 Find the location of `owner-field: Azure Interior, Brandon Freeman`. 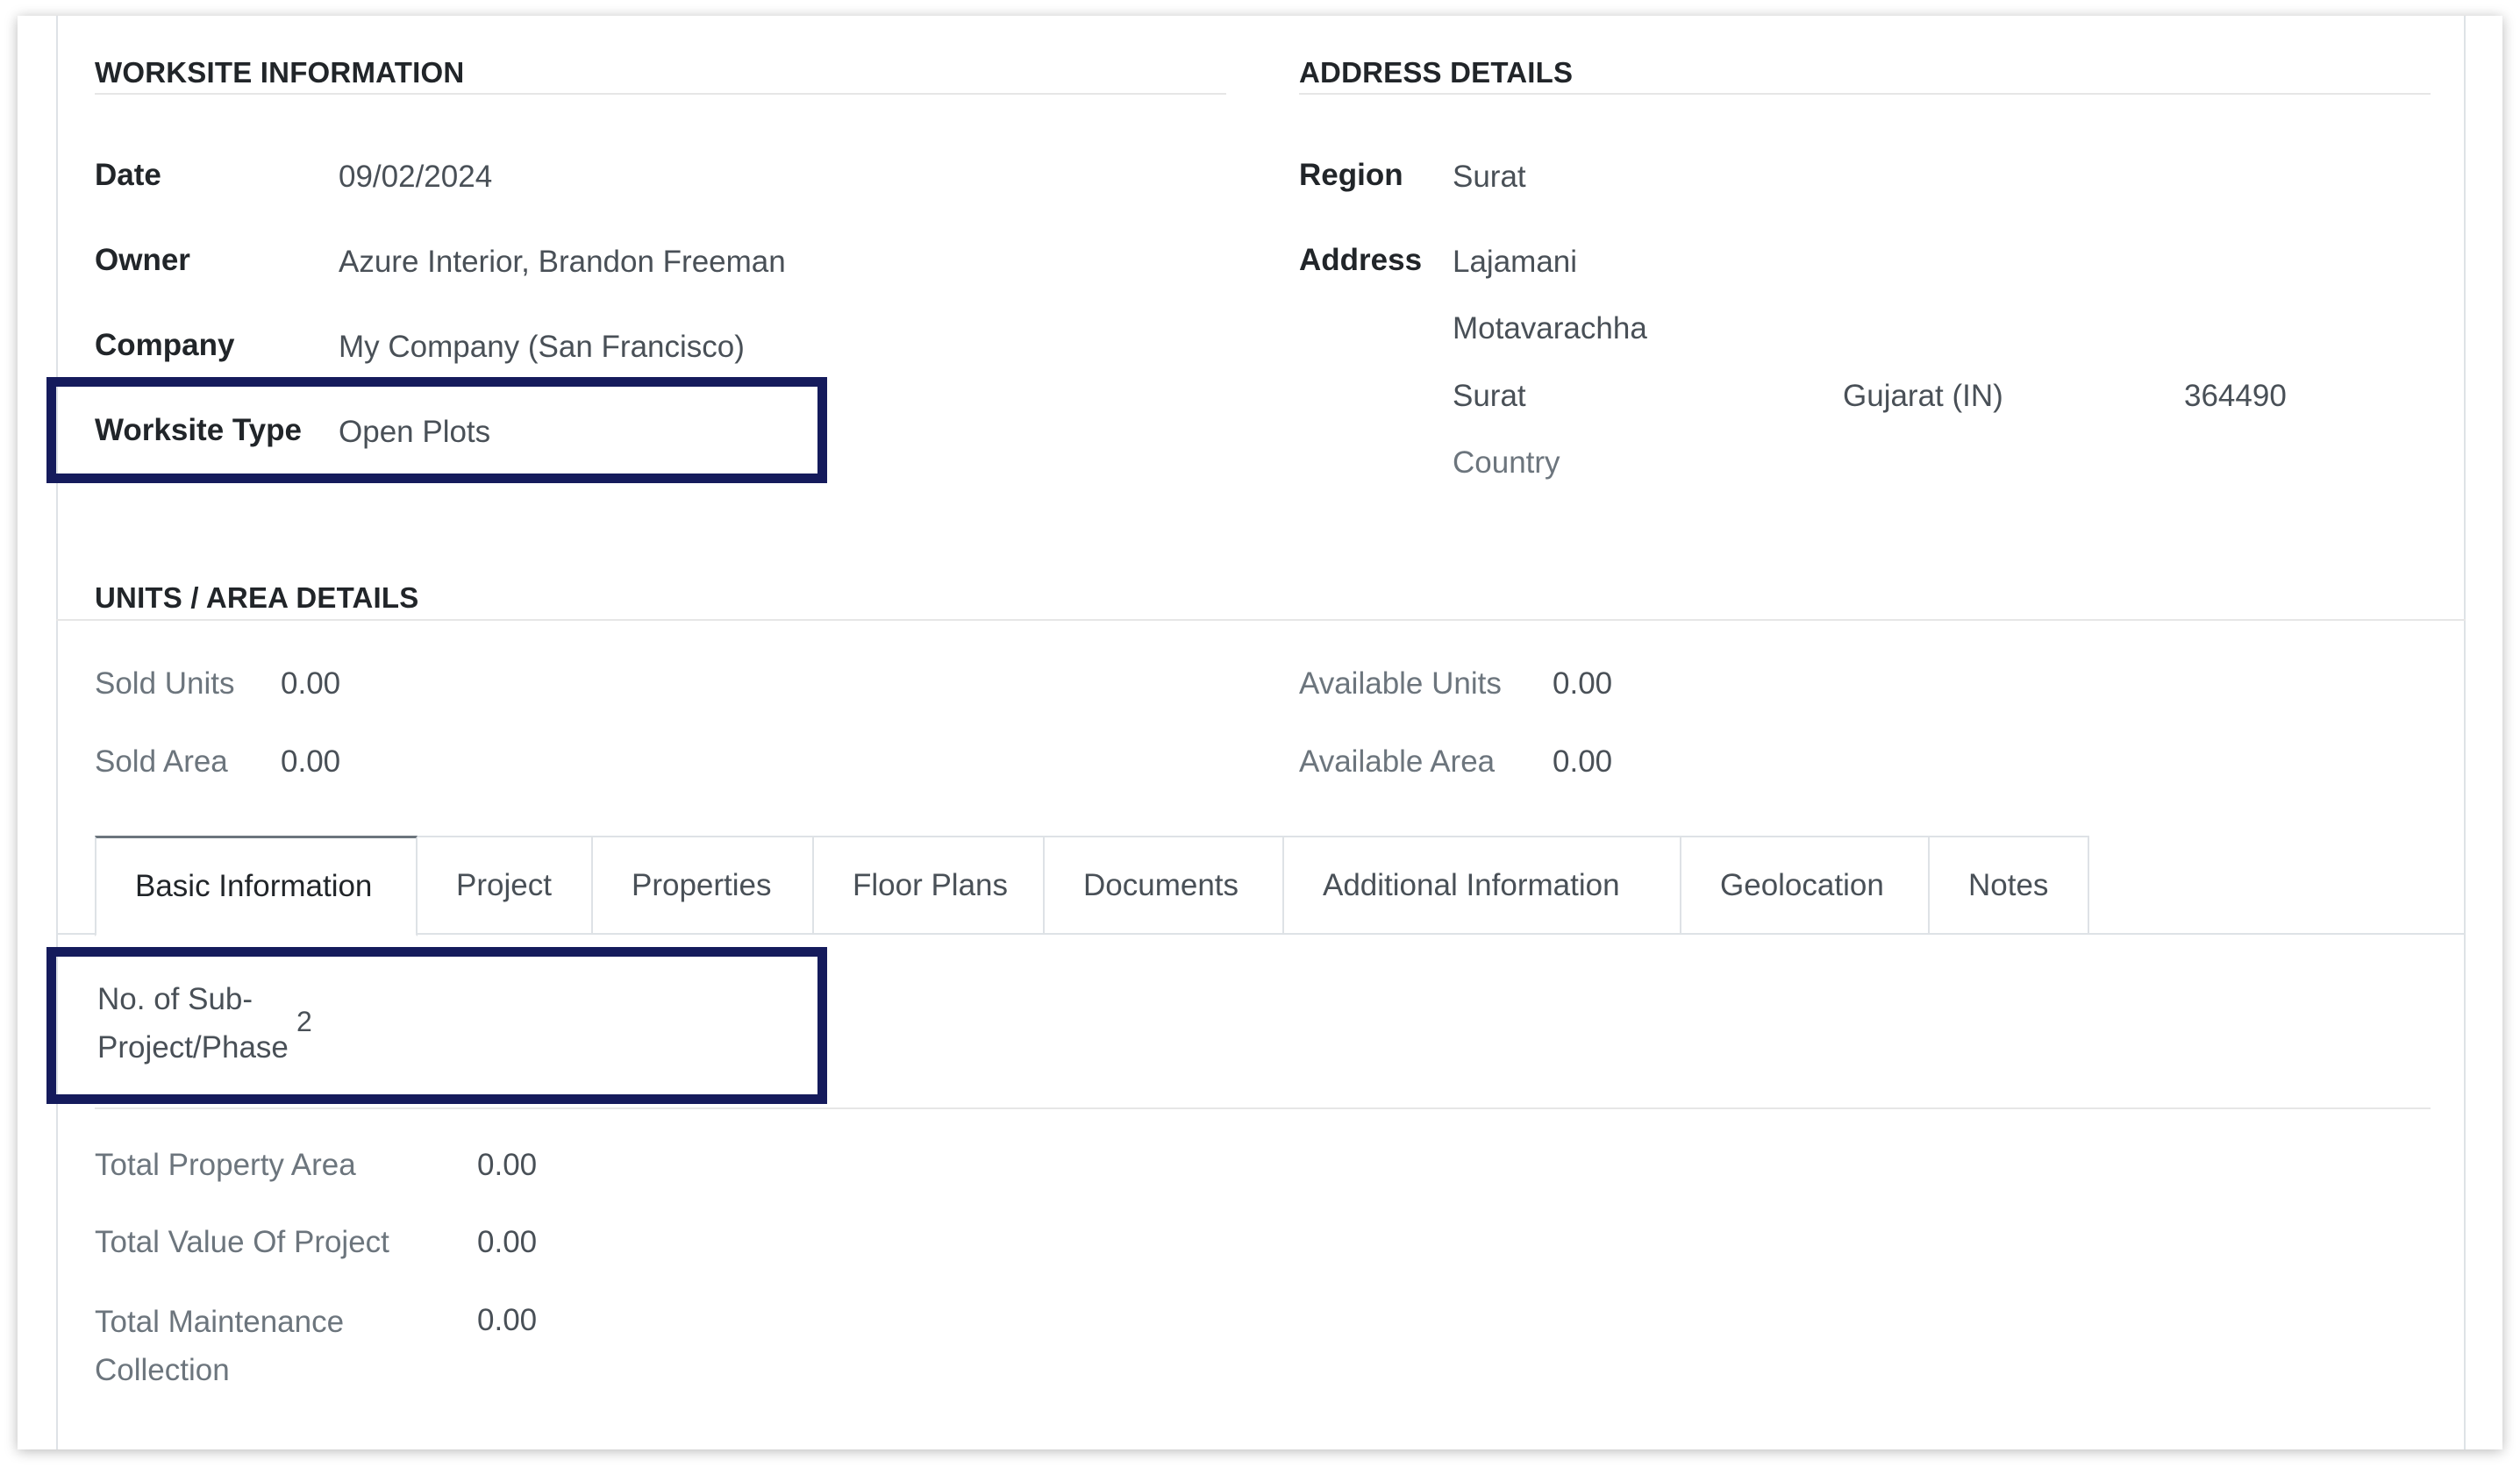

owner-field: Azure Interior, Brandon Freeman is located at coordinates (562, 263).